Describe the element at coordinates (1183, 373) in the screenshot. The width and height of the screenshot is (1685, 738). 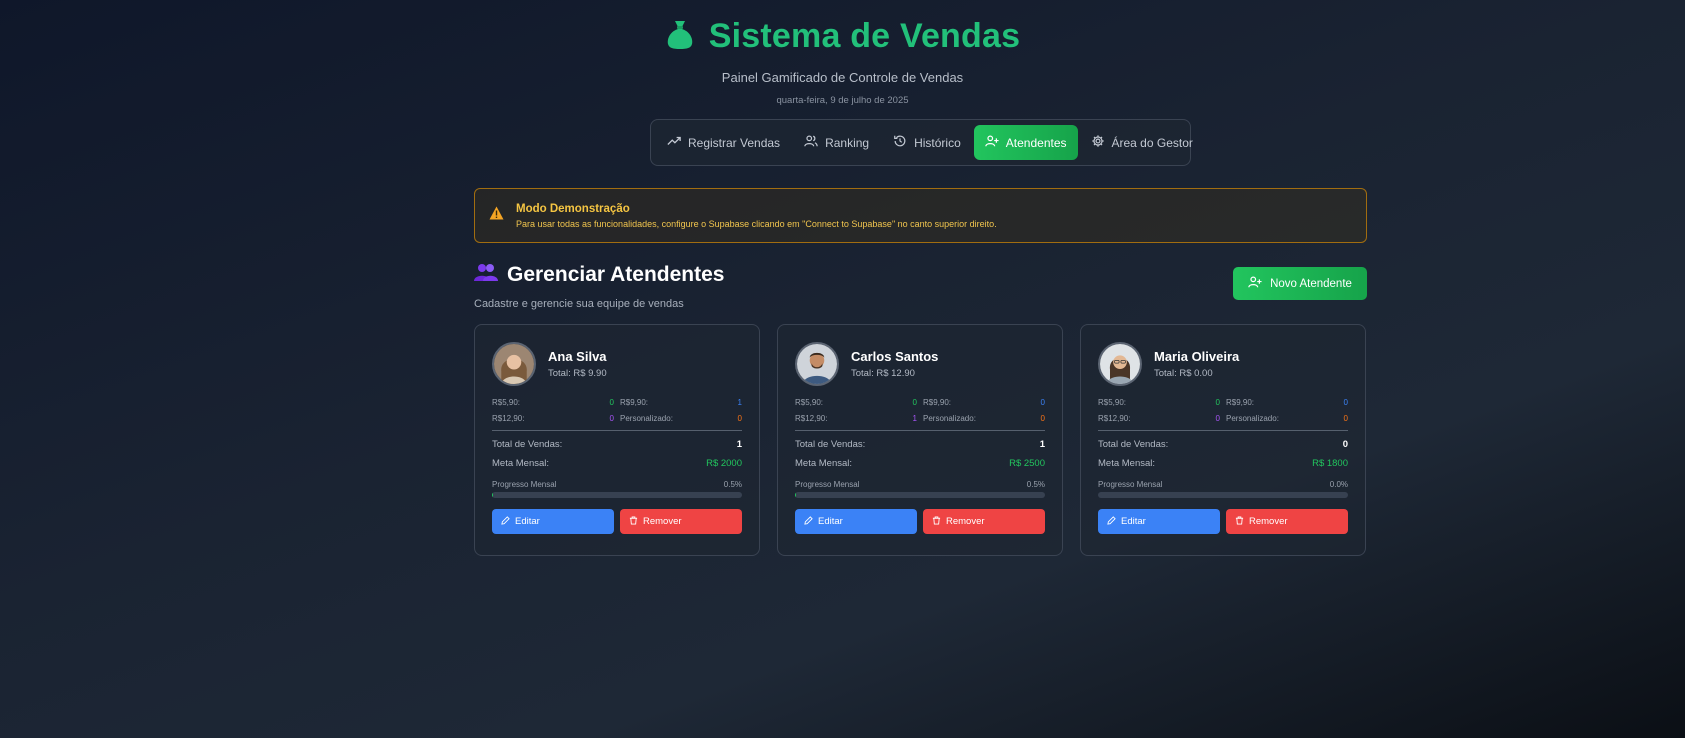
I see `attendant-total: Total: R$ 0.00` at that location.